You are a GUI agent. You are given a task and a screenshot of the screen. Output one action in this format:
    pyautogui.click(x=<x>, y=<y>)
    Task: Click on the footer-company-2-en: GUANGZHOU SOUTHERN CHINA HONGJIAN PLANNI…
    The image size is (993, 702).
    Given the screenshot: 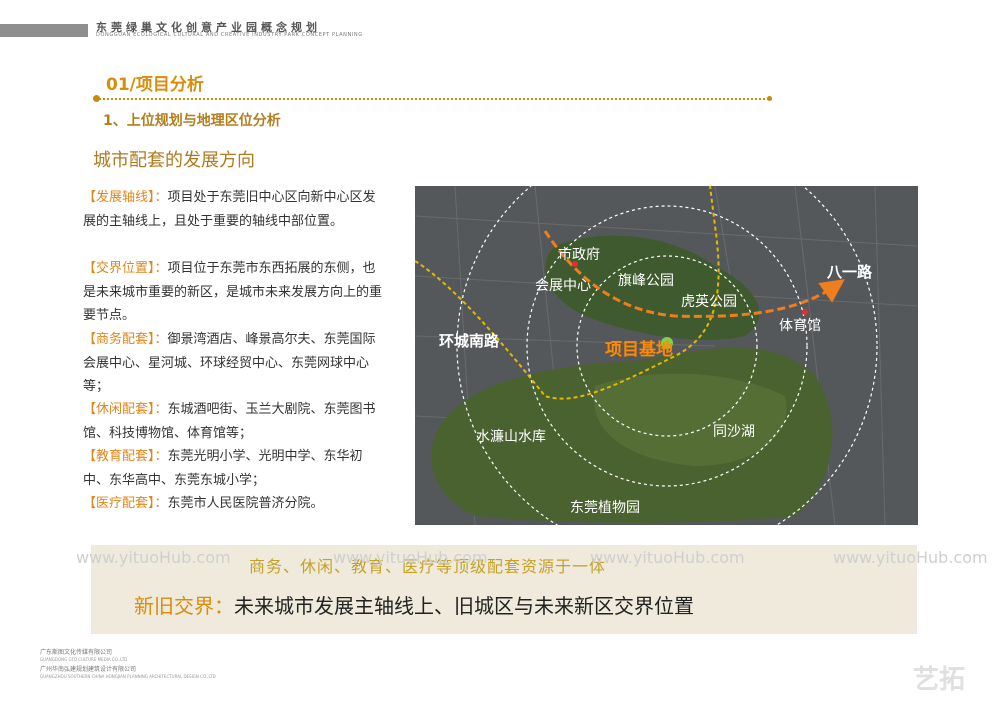 What is the action you would take?
    pyautogui.click(x=128, y=676)
    